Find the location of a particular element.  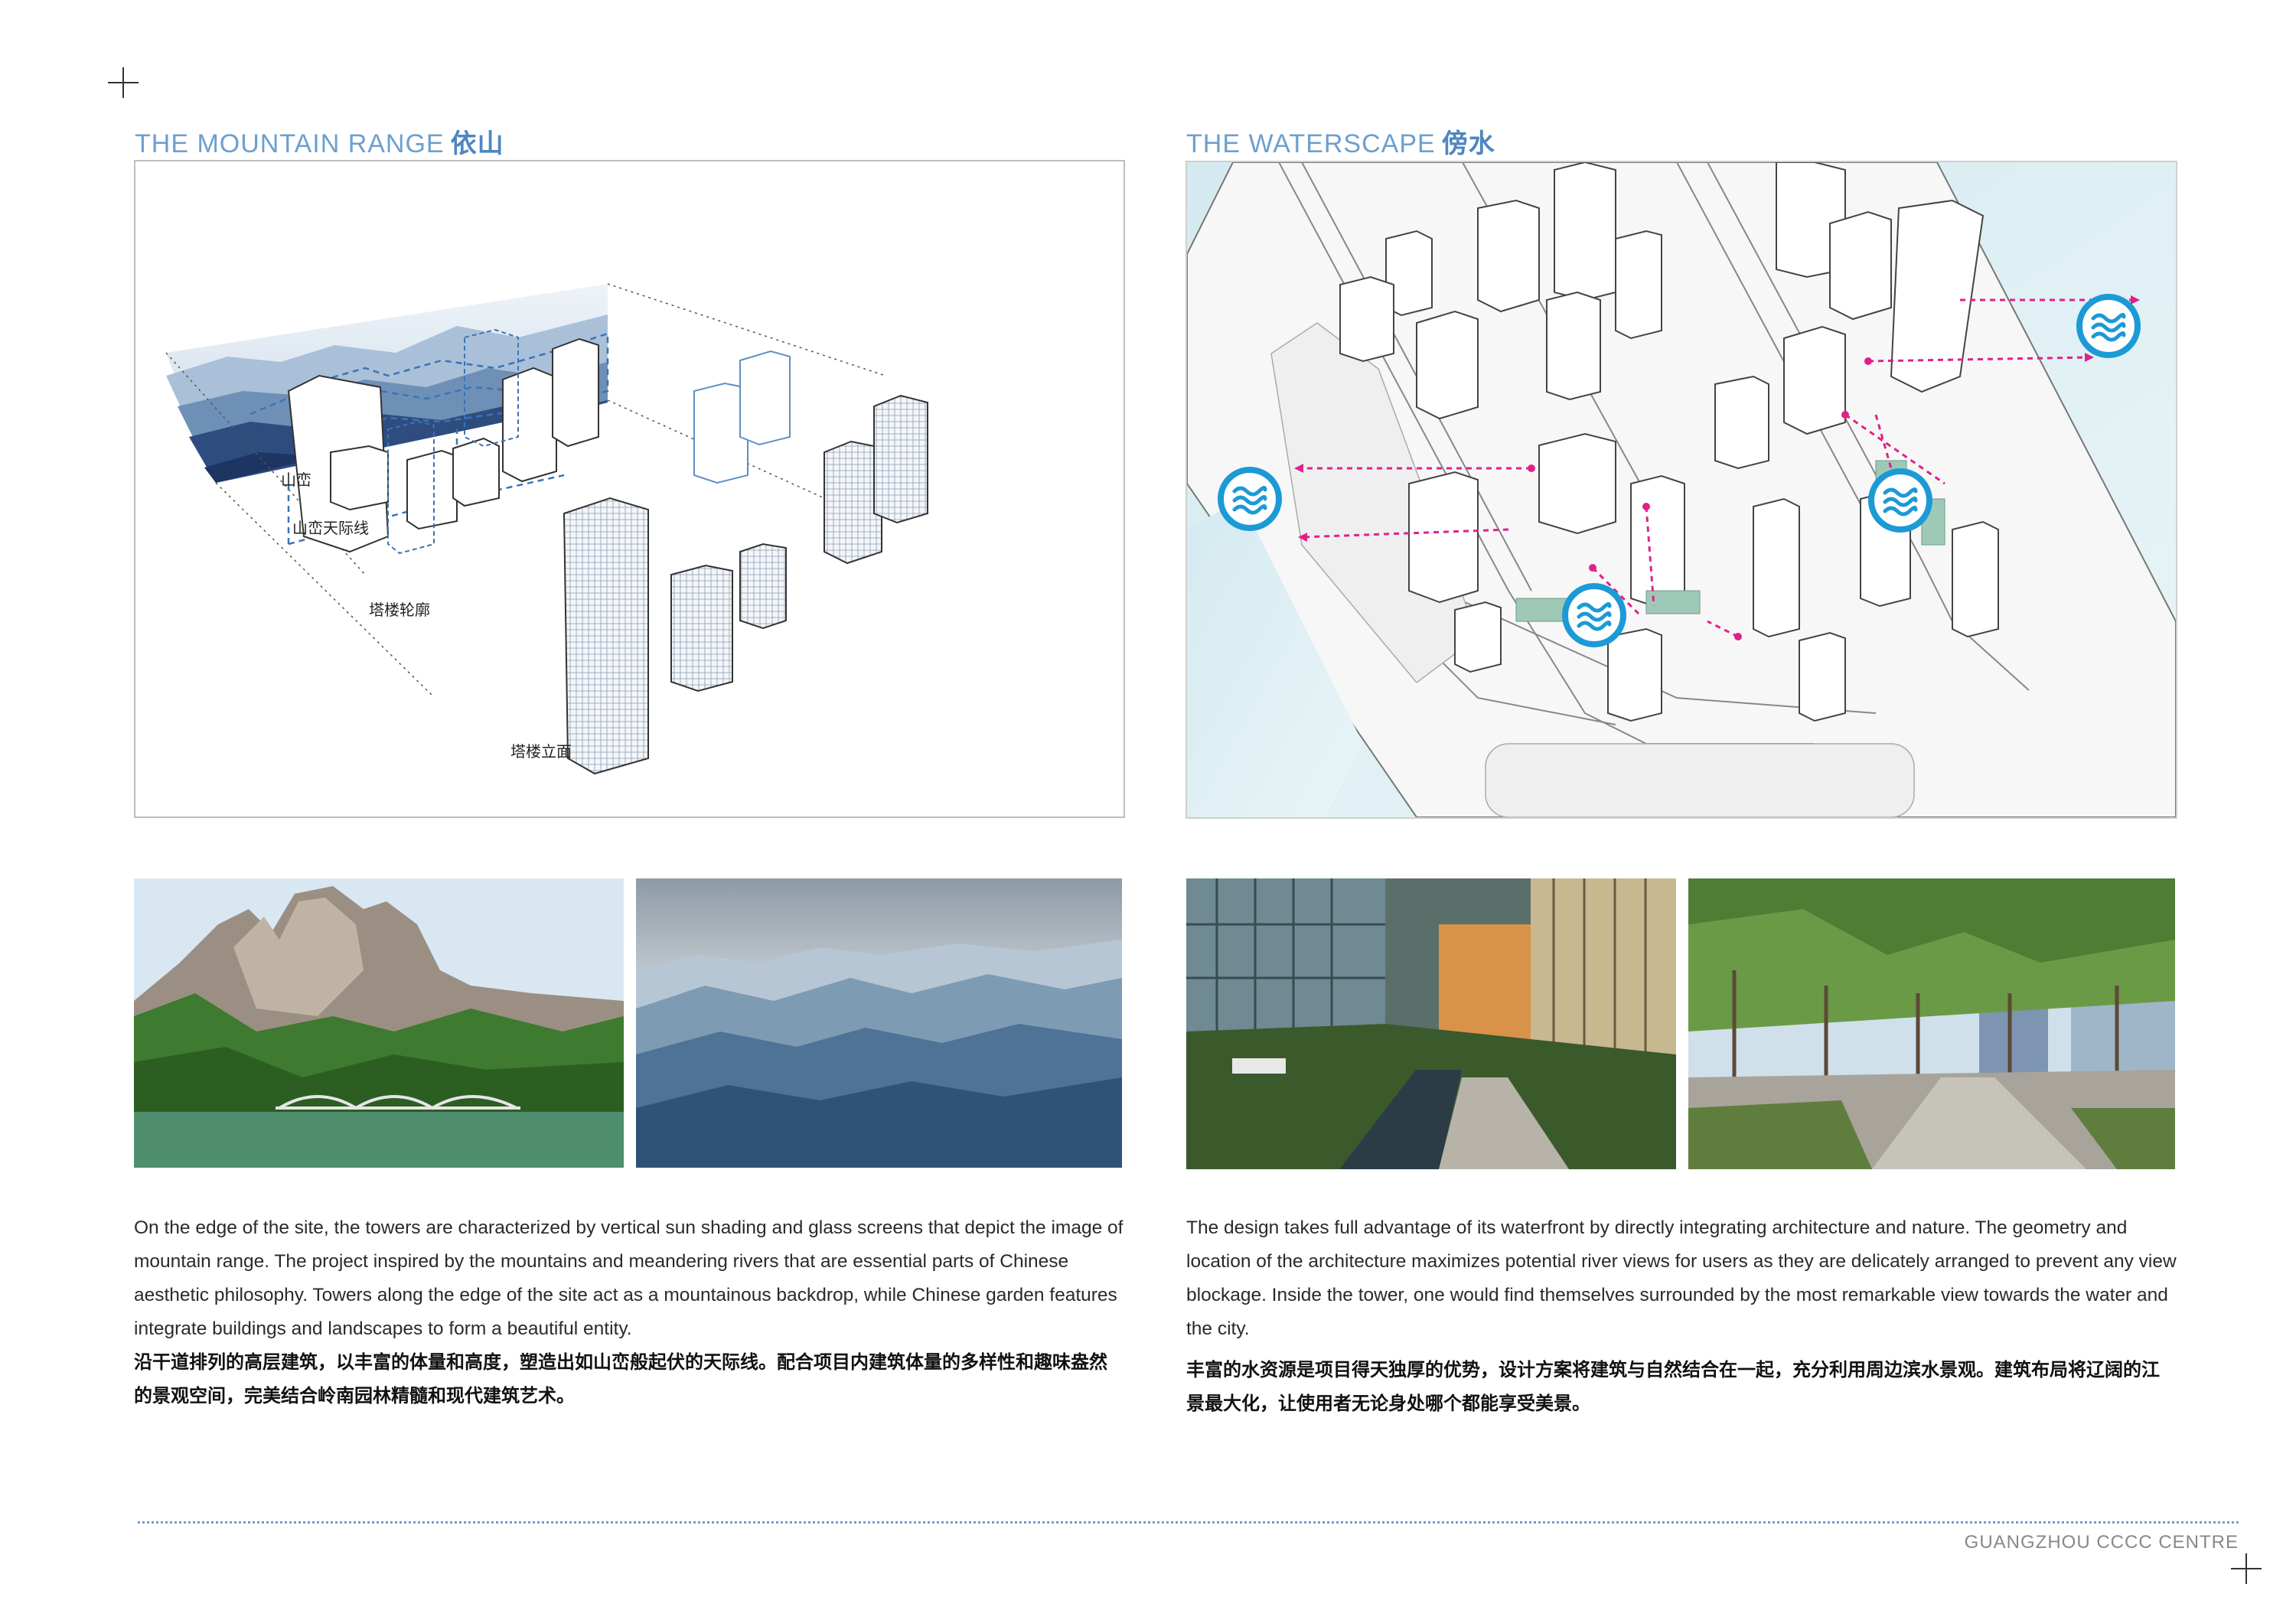

waterscape-title-en: THE WATERSCAPE is located at coordinates (1311, 144).